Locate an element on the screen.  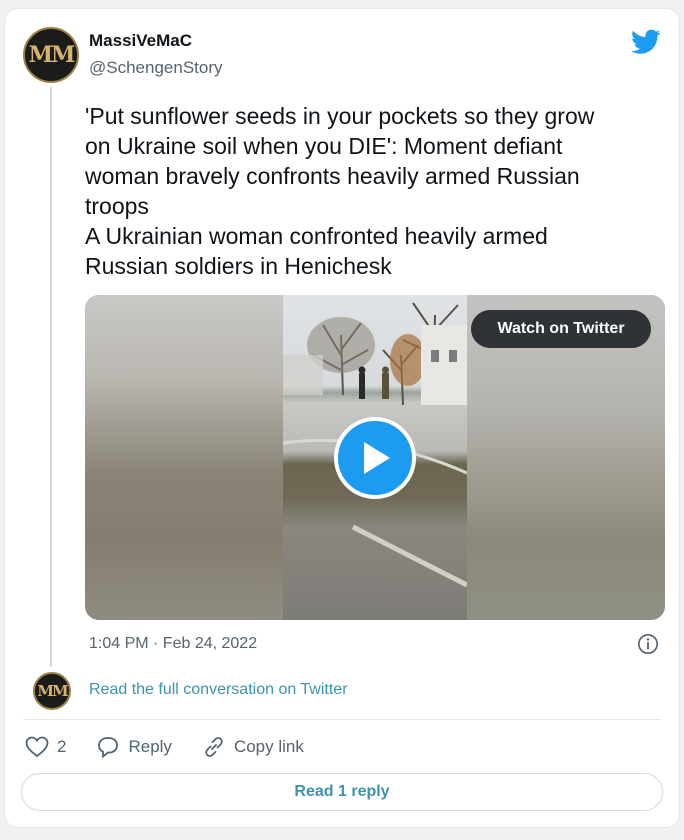
info-icon is located at coordinates (648, 644).